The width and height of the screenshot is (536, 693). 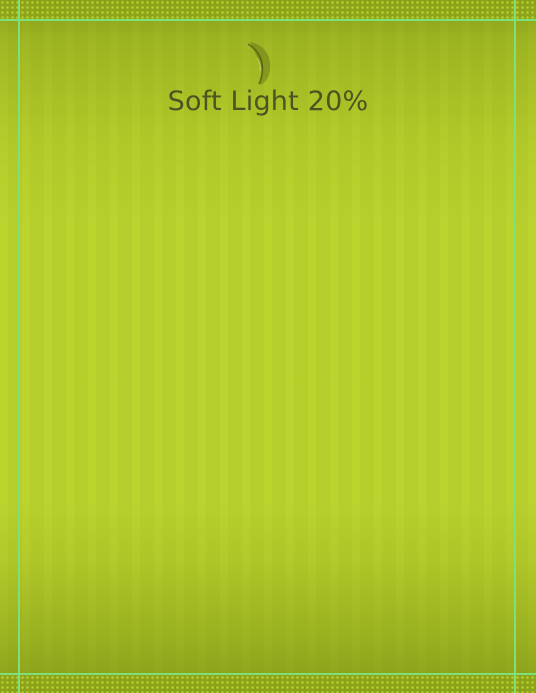 What do you see at coordinates (268, 684) in the screenshot?
I see `bottom-pattern-band` at bounding box center [268, 684].